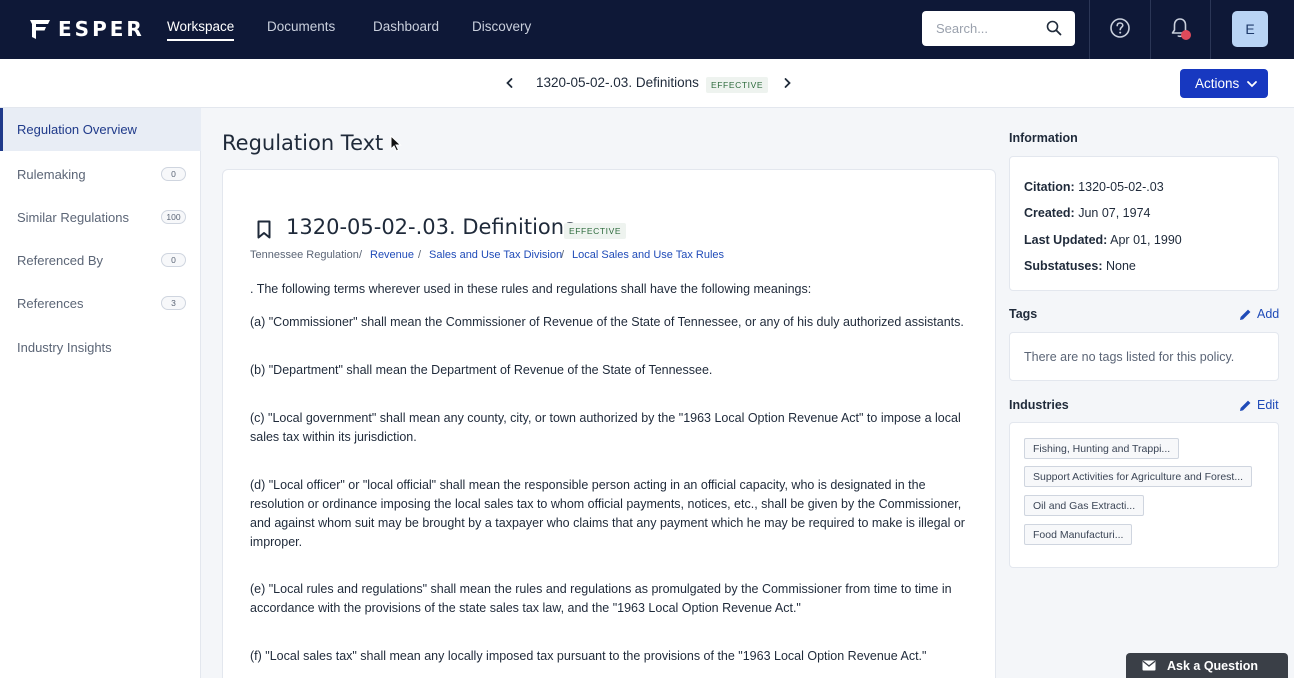  Describe the element at coordinates (1146, 240) in the screenshot. I see `last-updated-value: Apr 01, 1990` at that location.